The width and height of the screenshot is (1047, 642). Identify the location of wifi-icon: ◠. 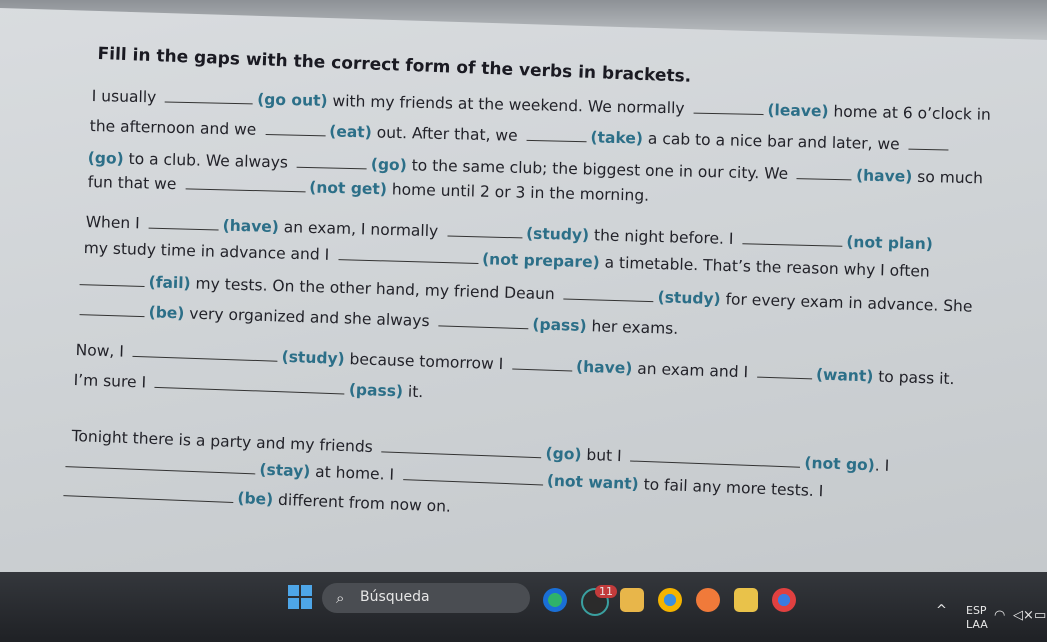
(999, 615).